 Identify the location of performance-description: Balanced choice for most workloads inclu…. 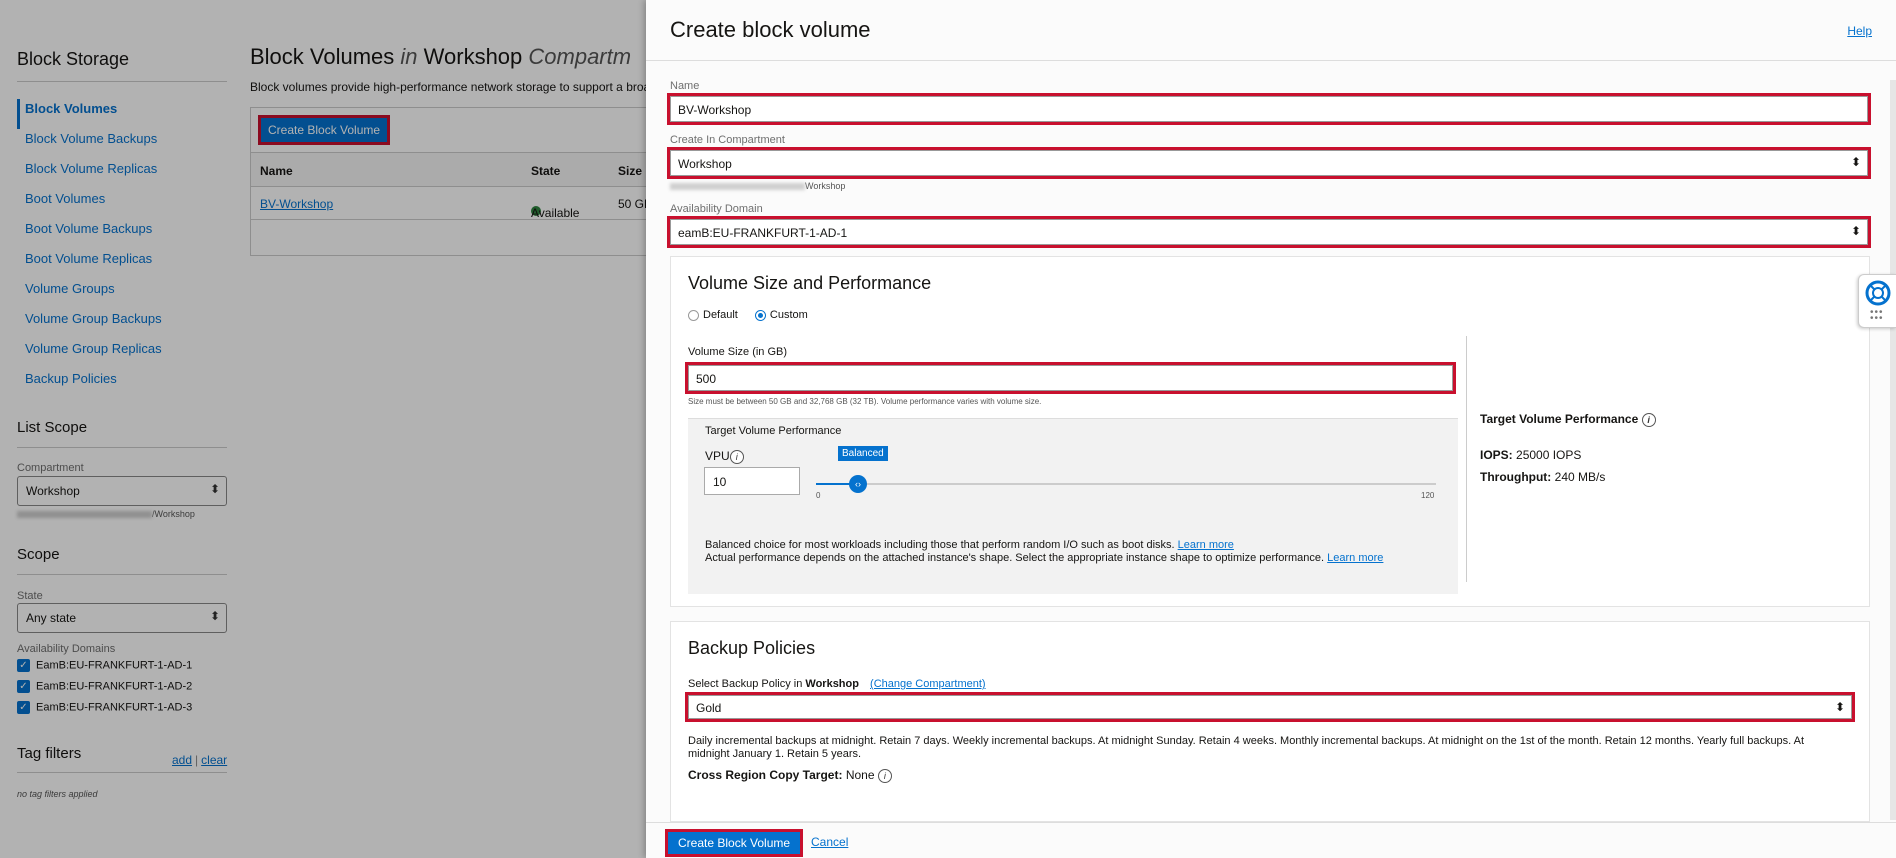
(1044, 551).